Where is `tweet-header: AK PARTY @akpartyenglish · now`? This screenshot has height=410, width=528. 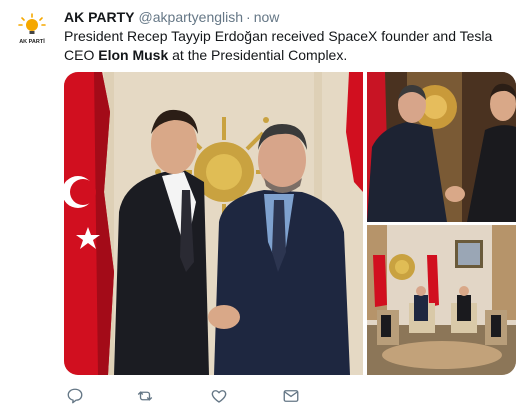
tweet-header: AK PARTY @akpartyenglish · now is located at coordinates (171, 17).